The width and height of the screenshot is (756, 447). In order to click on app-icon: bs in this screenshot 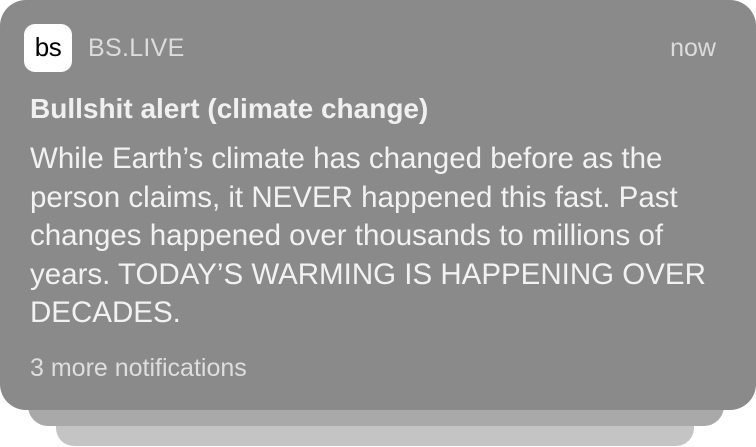, I will do `click(48, 48)`.